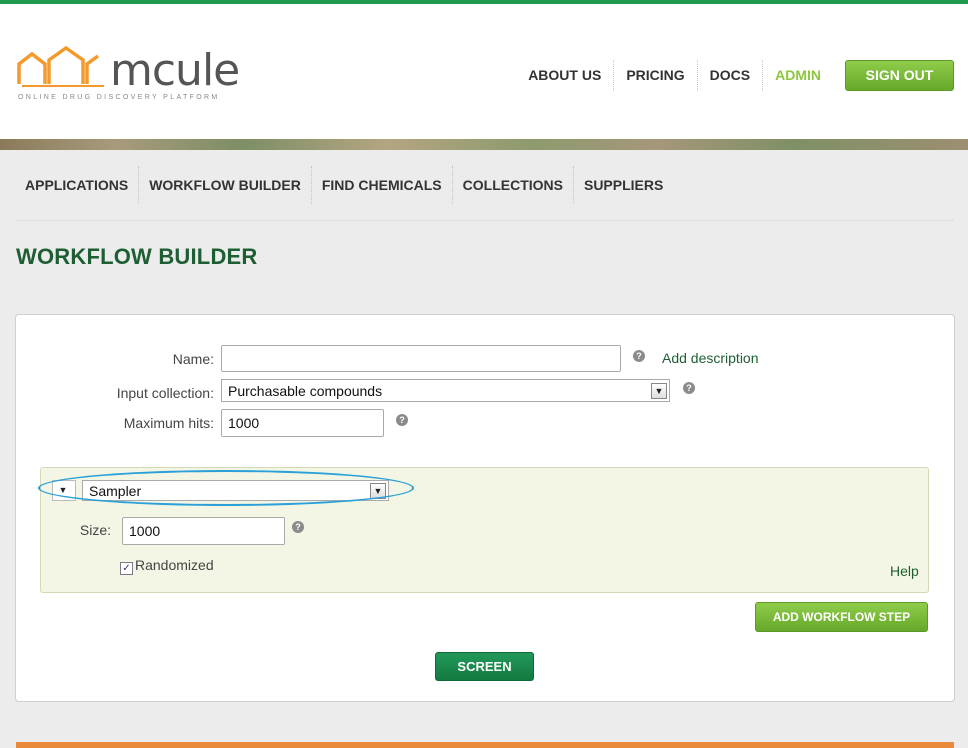 The image size is (968, 748). I want to click on mcule-logo: mcule ONLINE DRUG DISCOVERY PLATFORM, so click(128, 76).